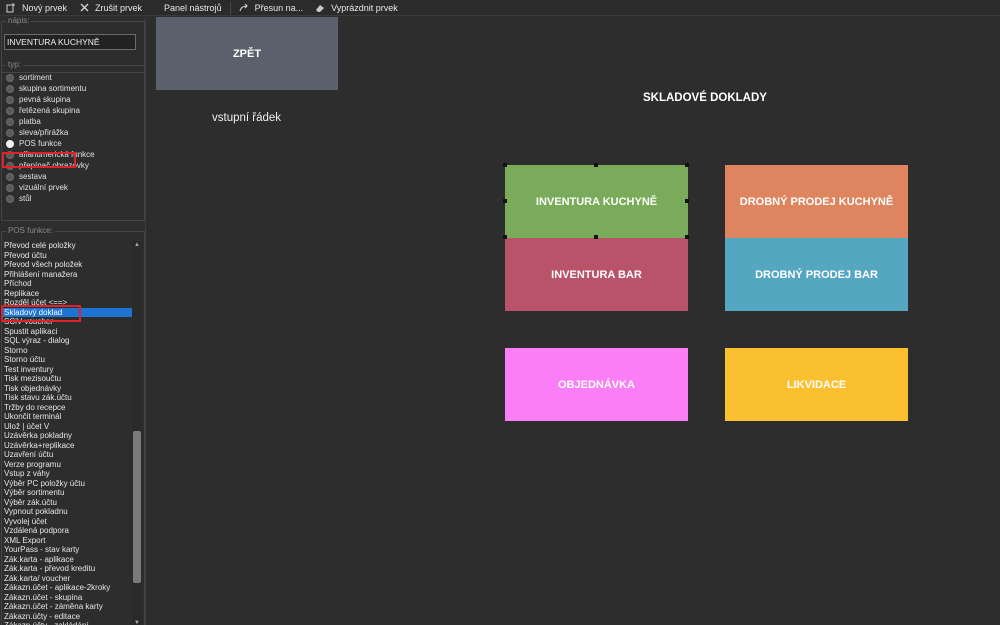 This screenshot has width=1000, height=625. What do you see at coordinates (67, 398) in the screenshot?
I see `pos-function-item: Tisk stavu zák.účtu` at bounding box center [67, 398].